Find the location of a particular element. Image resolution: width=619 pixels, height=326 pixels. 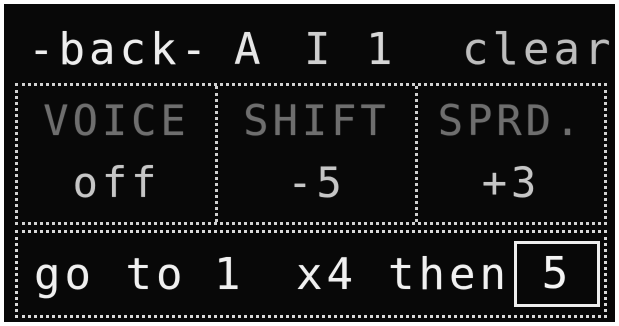

param-spread-label: SPRD. is located at coordinates (511, 120).